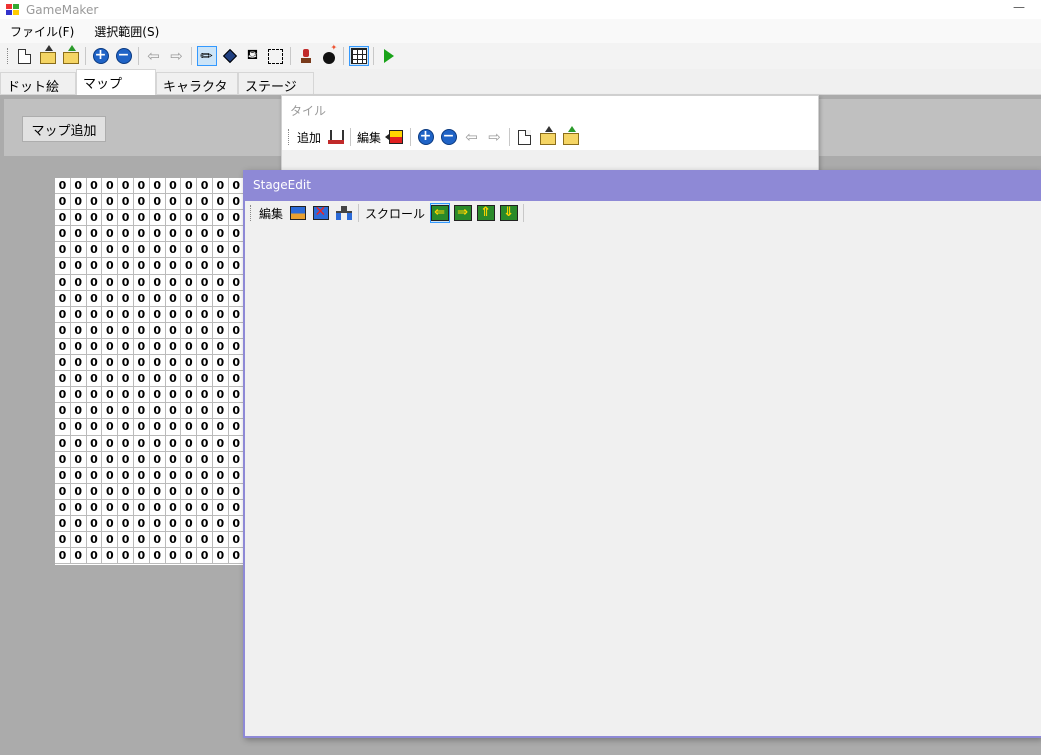  What do you see at coordinates (230, 56) in the screenshot?
I see `eraser-tool-button` at bounding box center [230, 56].